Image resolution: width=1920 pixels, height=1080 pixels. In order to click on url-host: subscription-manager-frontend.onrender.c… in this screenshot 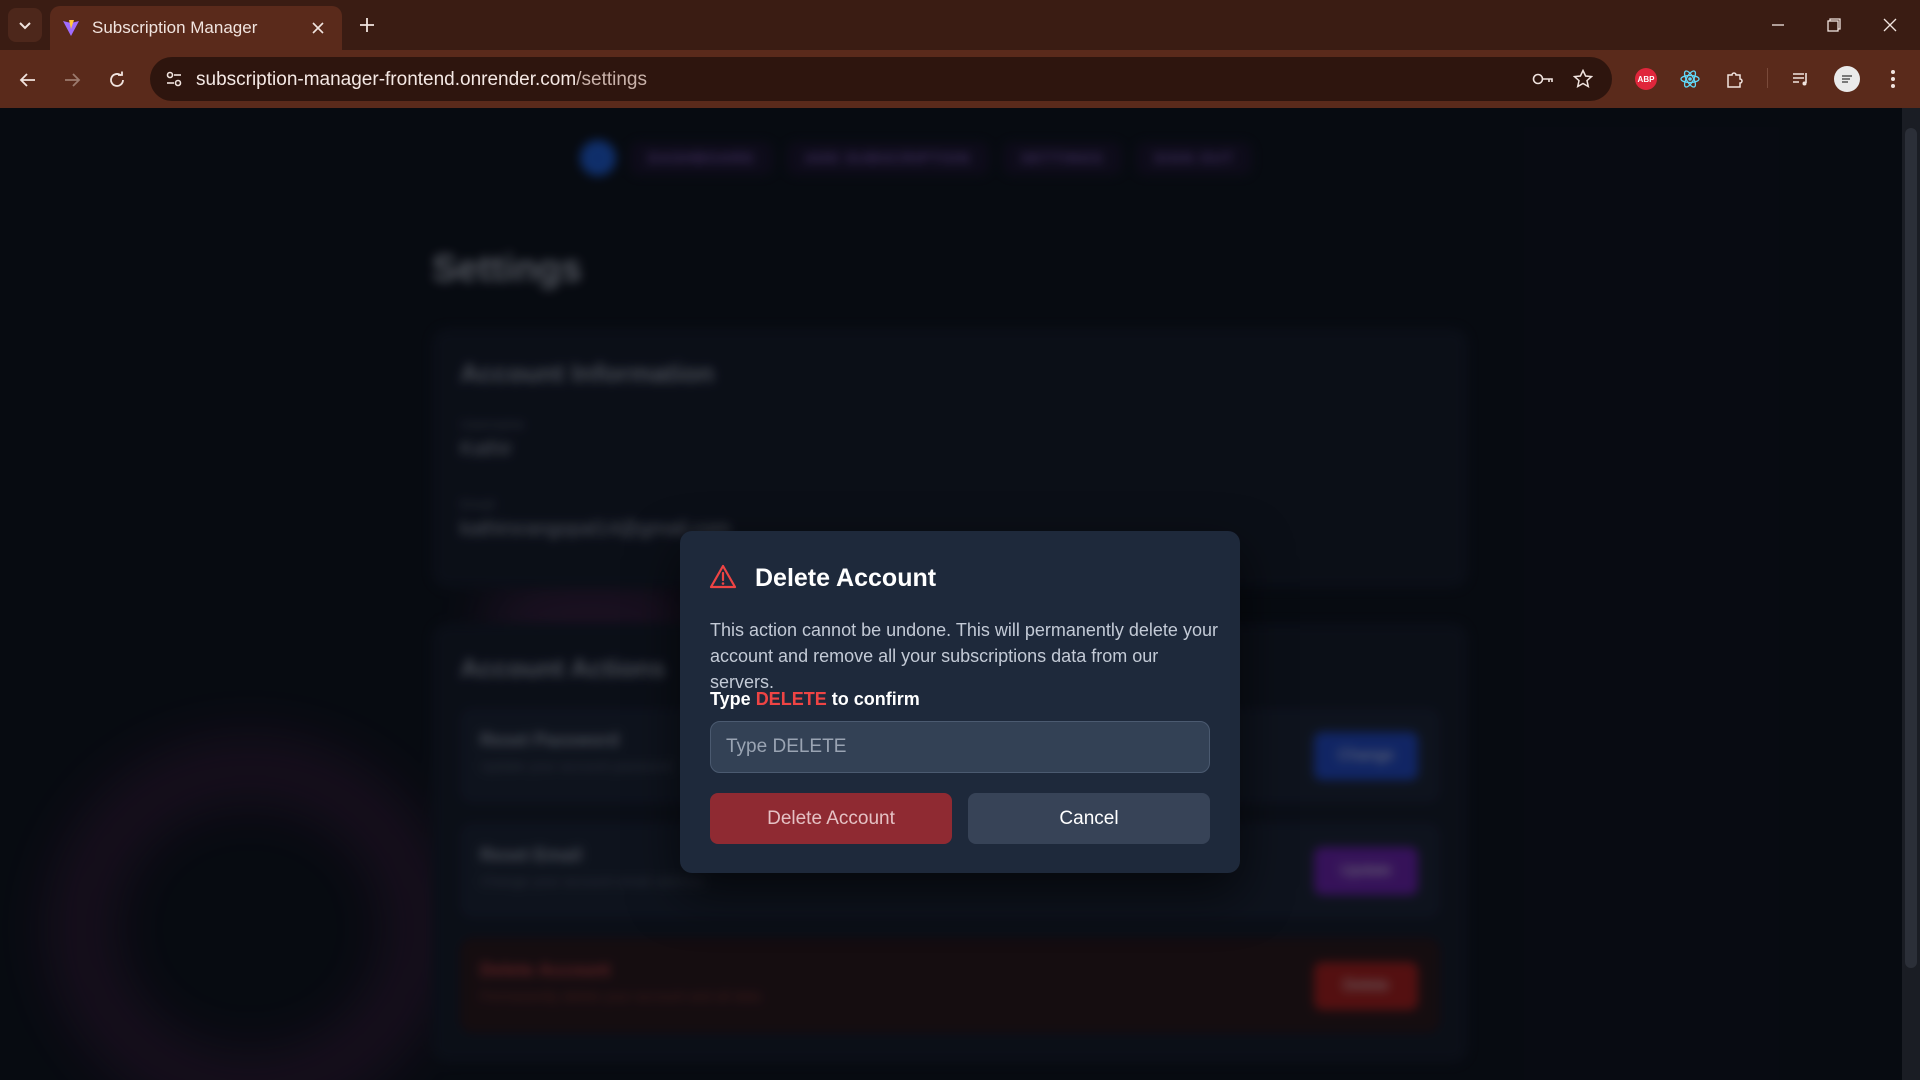, I will do `click(386, 79)`.